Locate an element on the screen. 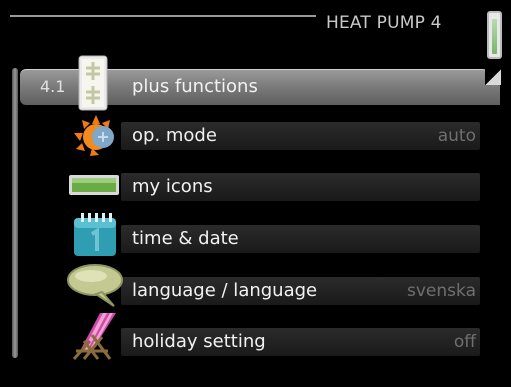 This screenshot has width=511, height=387. menu-label: language / language is located at coordinates (225, 290).